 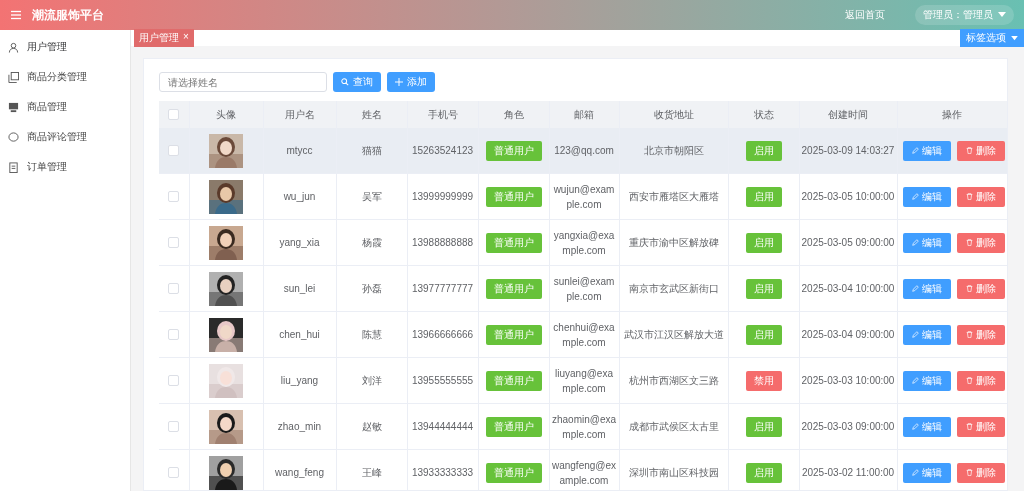 What do you see at coordinates (299, 288) in the screenshot?
I see `username-cell: sun_lei` at bounding box center [299, 288].